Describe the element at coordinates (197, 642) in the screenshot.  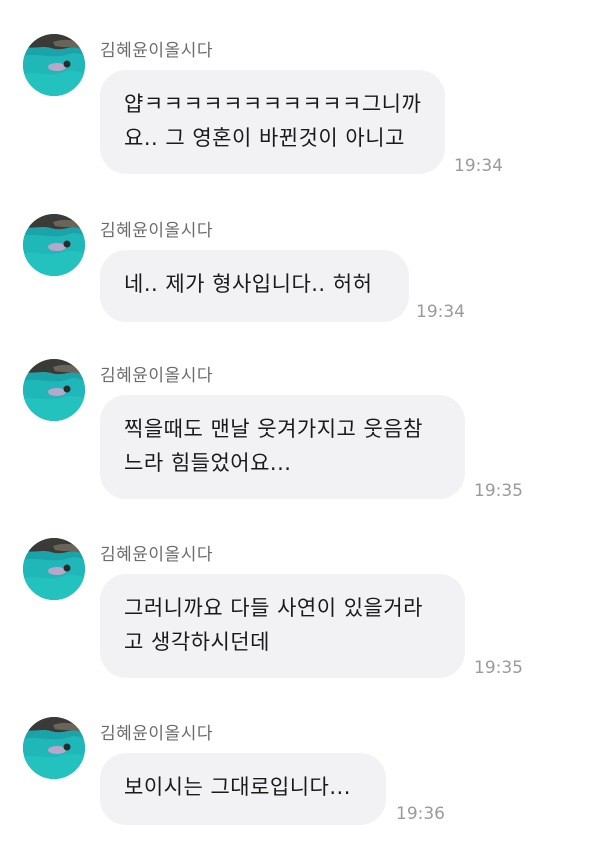
I see `message-text: 고 생각하시던데` at that location.